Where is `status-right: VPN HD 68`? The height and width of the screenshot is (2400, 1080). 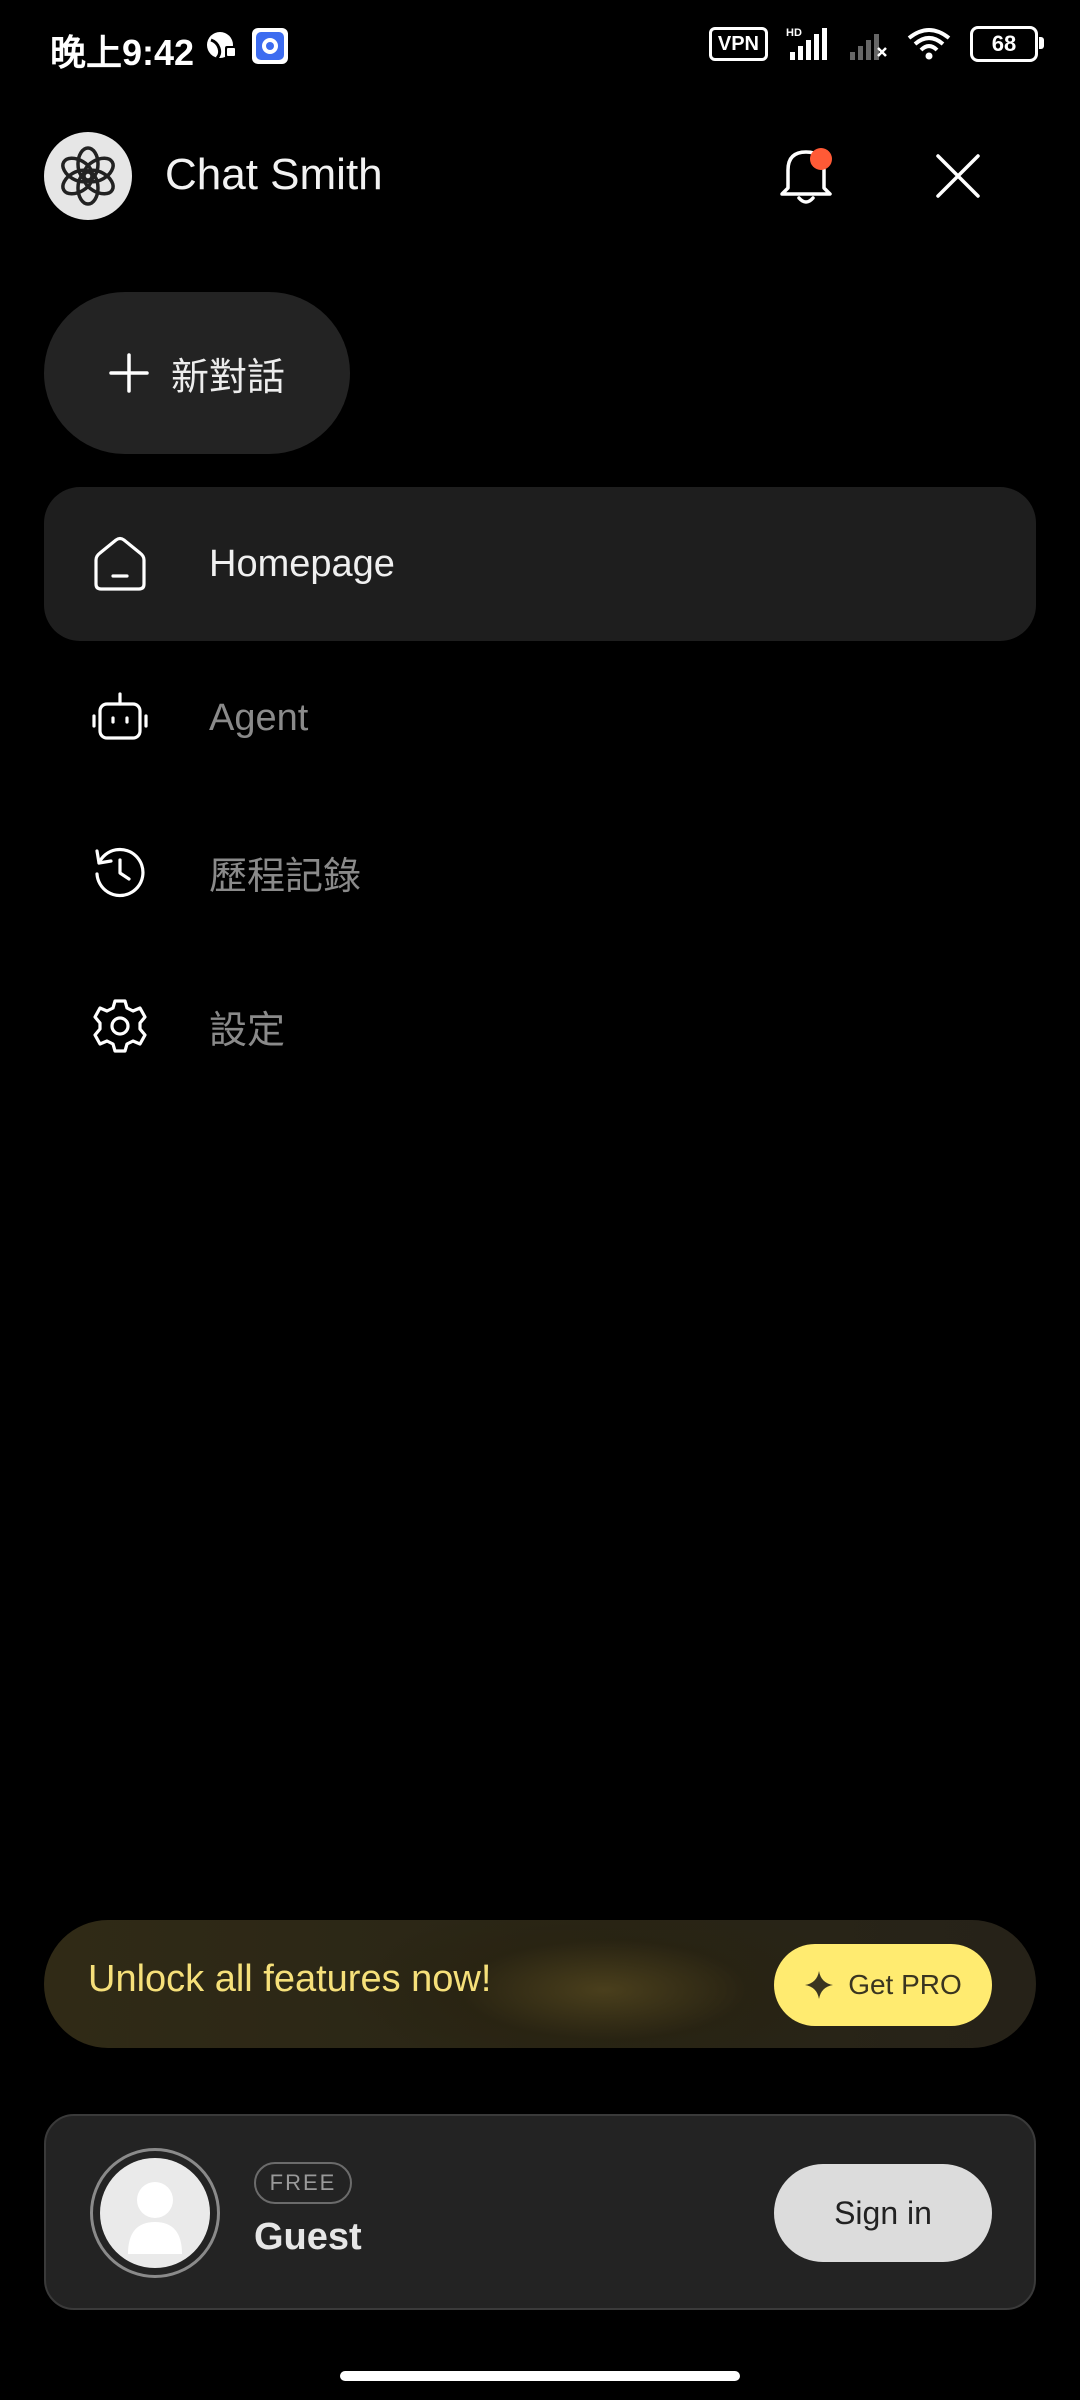 status-right: VPN HD 68 is located at coordinates (876, 44).